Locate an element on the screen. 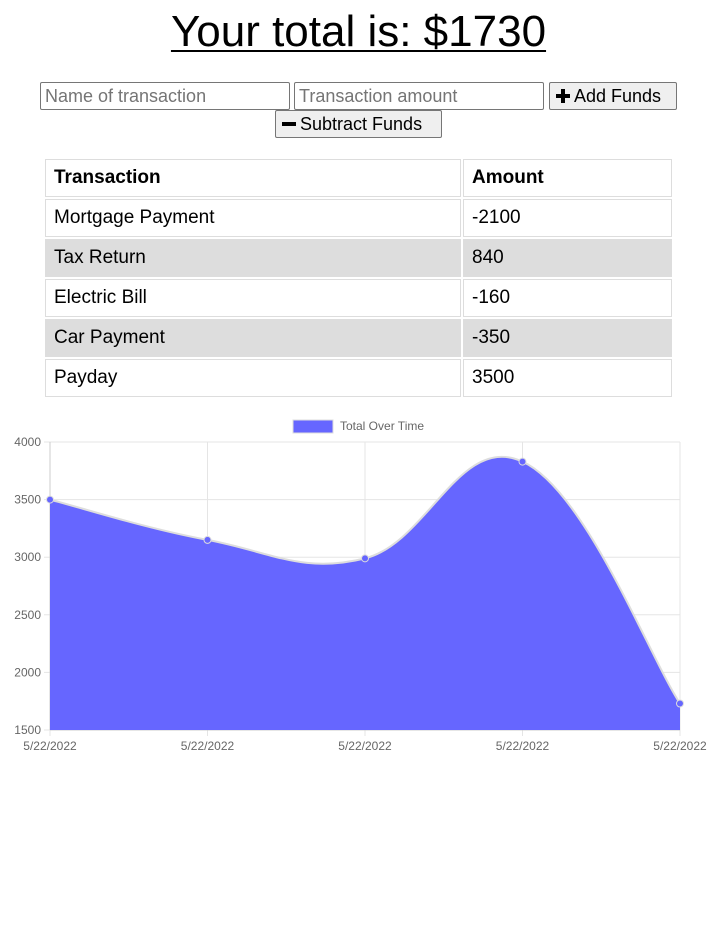 The height and width of the screenshot is (929, 717). transaction-name-cell: Tax Return is located at coordinates (253, 258).